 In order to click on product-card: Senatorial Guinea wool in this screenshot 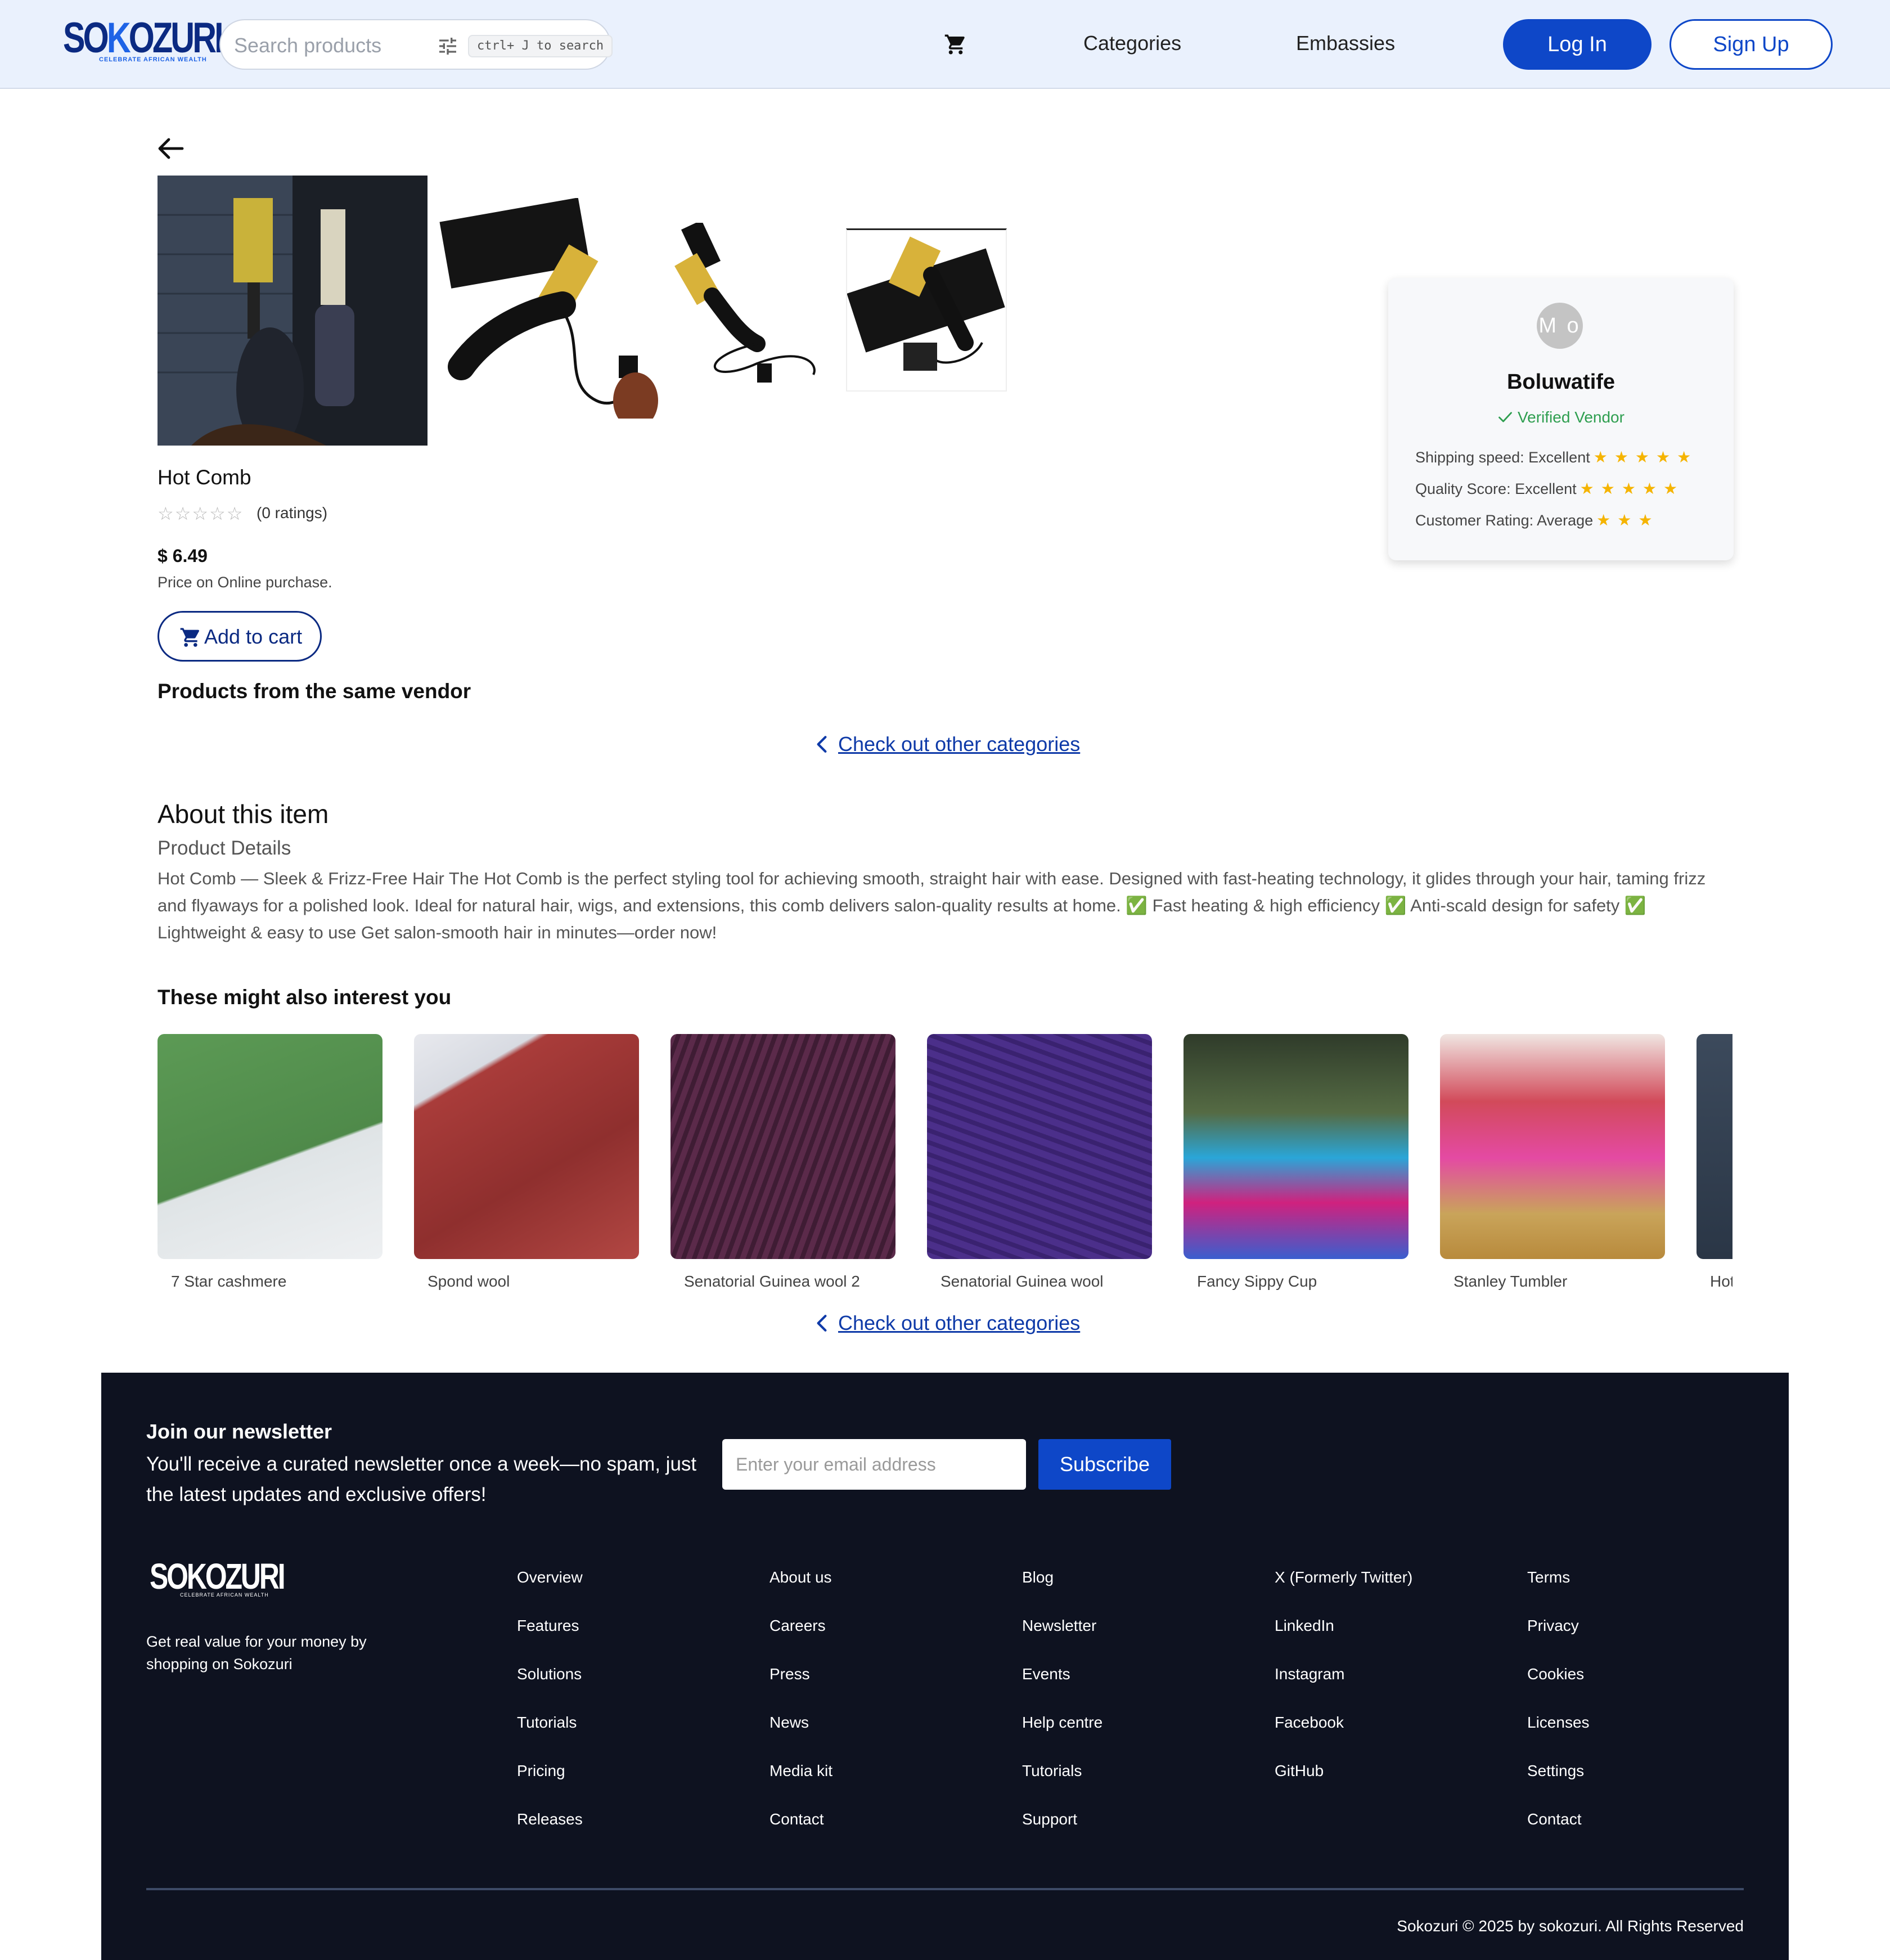, I will do `click(1039, 1172)`.